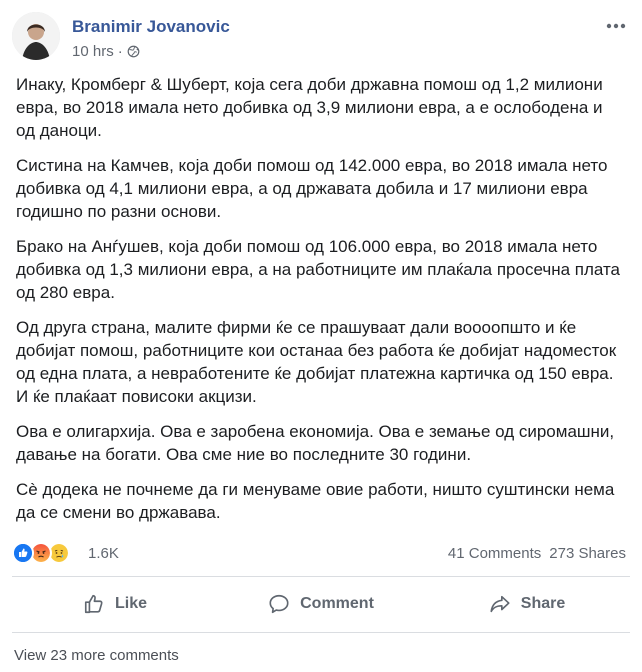  I want to click on like-button: Like, so click(115, 604).